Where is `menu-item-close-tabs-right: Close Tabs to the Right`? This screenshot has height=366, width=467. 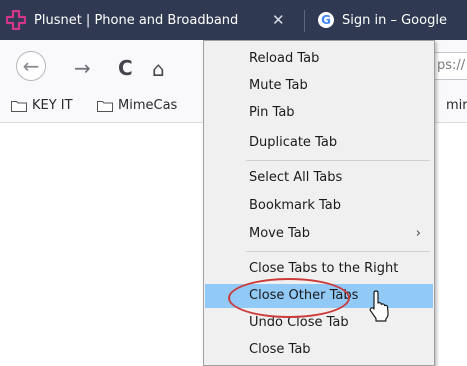
menu-item-close-tabs-right: Close Tabs to the Right is located at coordinates (319, 269).